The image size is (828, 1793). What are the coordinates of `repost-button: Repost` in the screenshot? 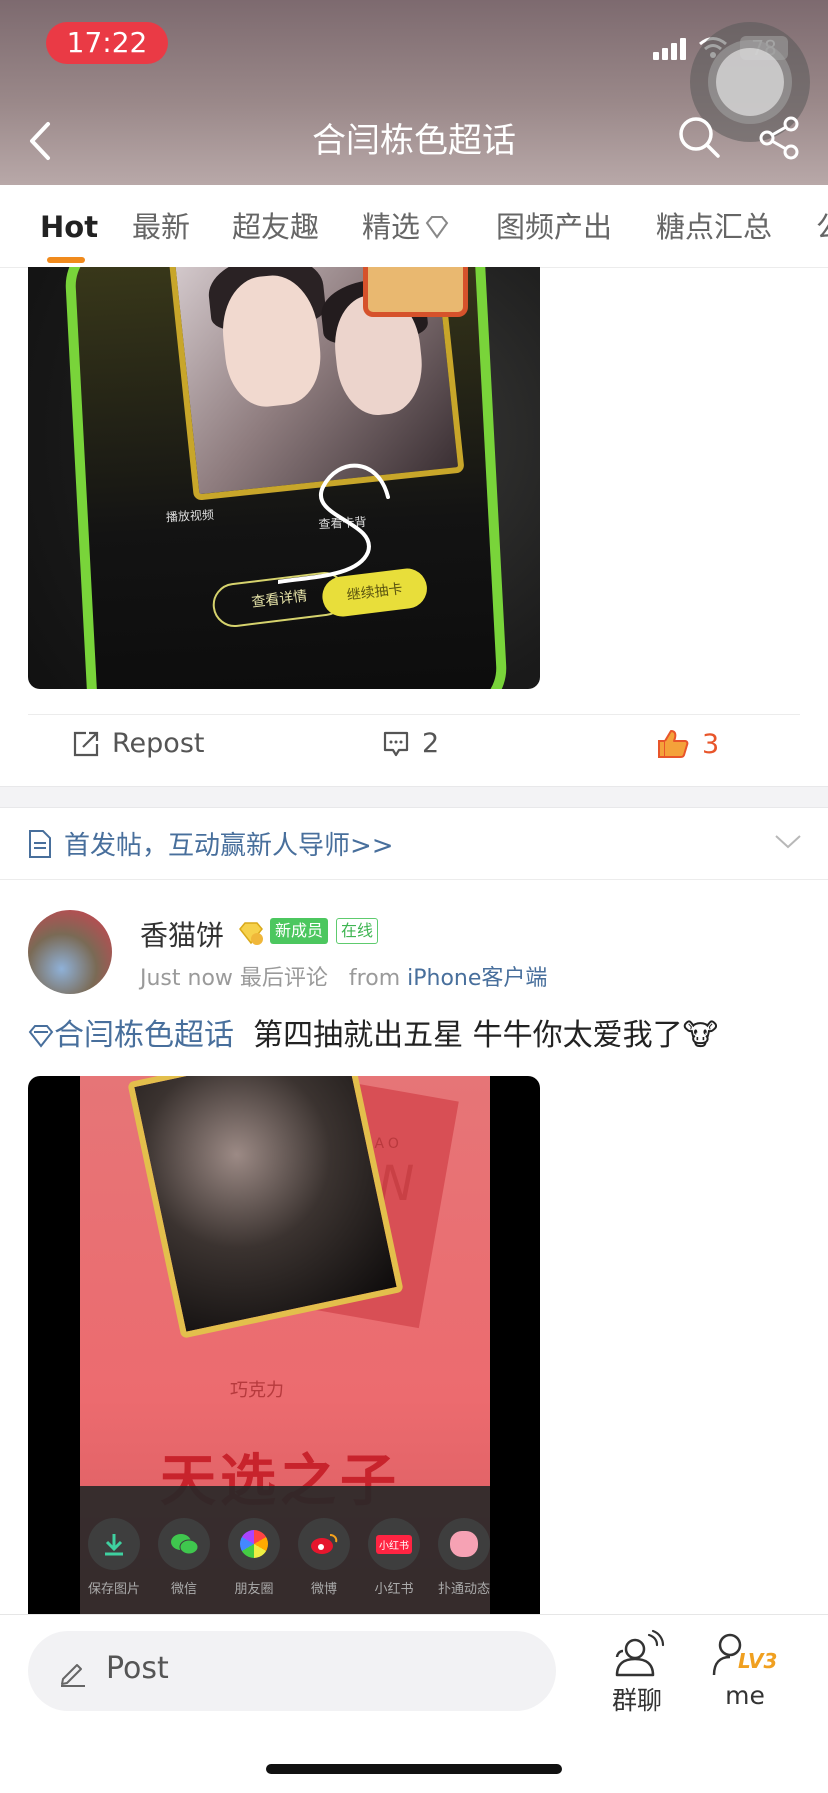 It's located at (138, 743).